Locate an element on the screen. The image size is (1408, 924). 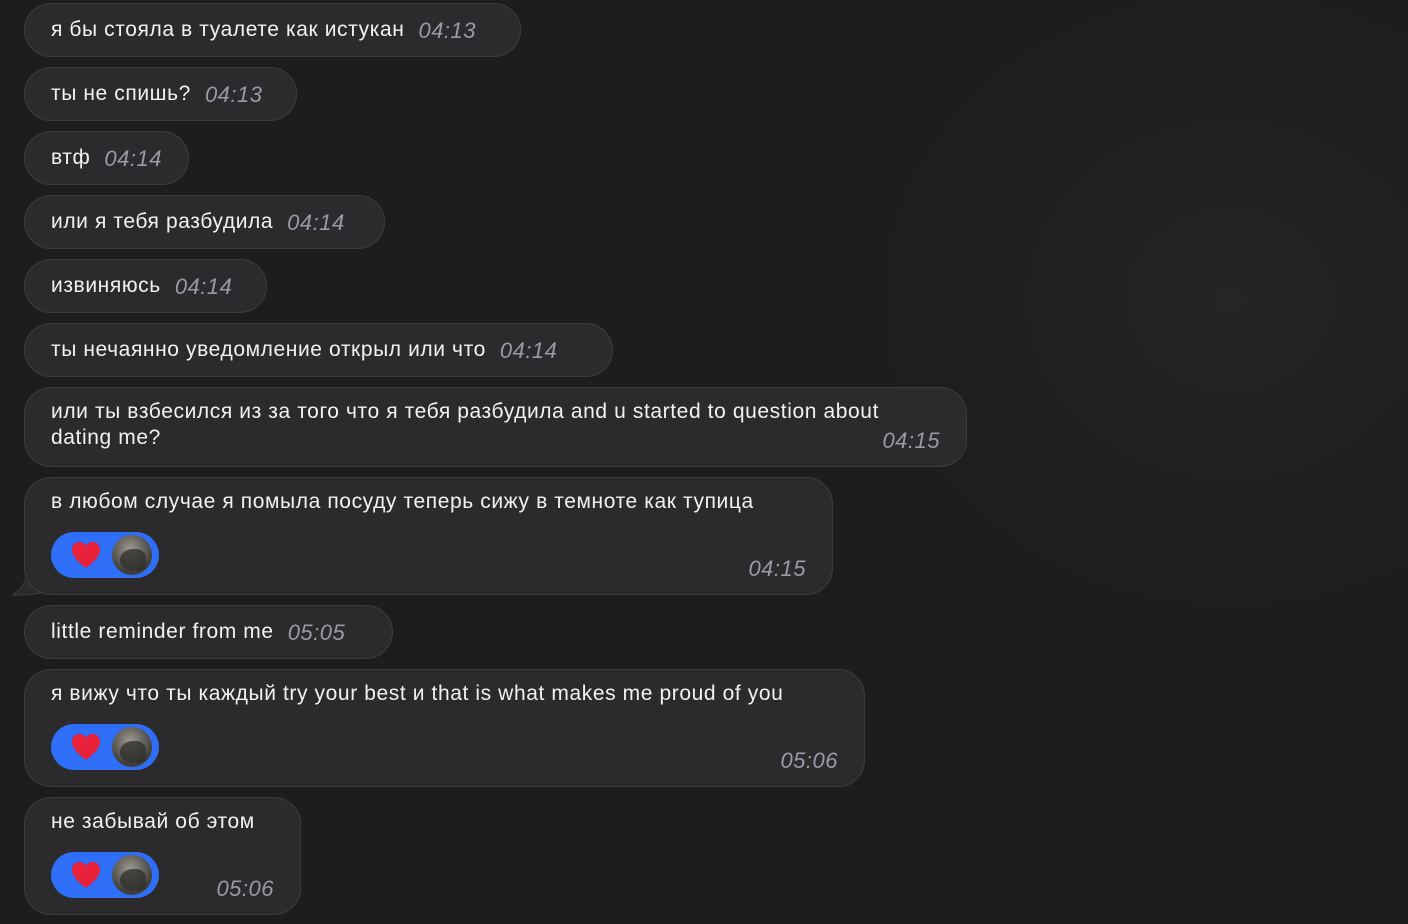
message-time: 05:05 is located at coordinates (316, 632).